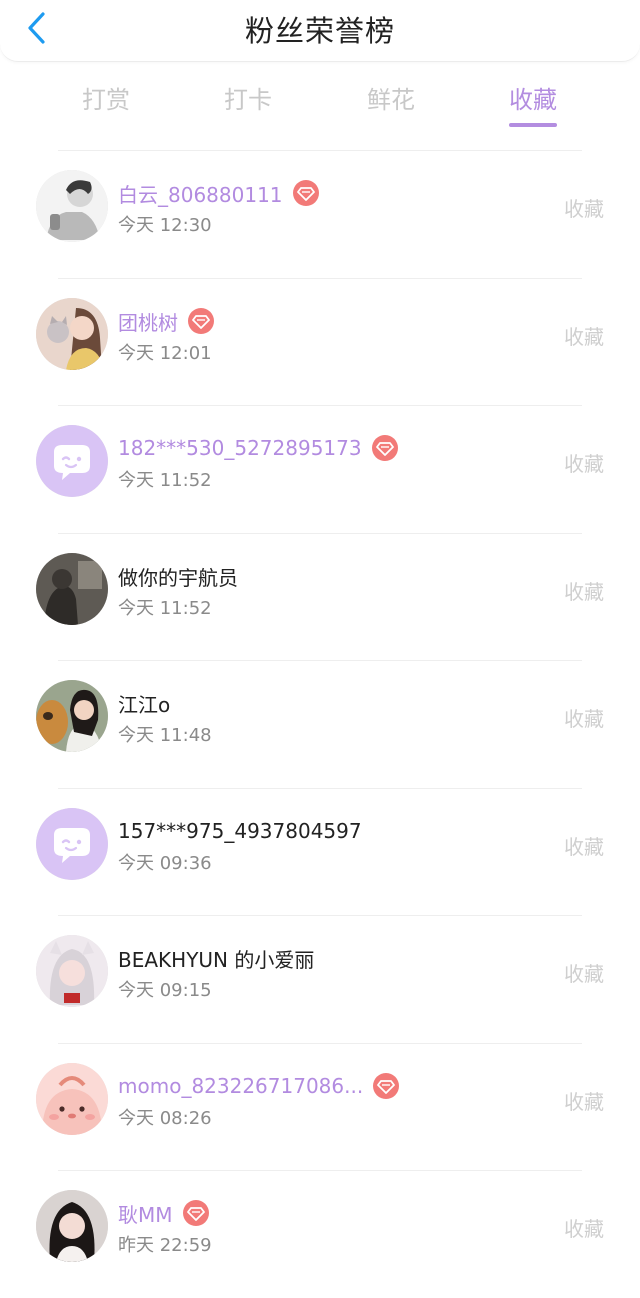  I want to click on list-item: 江江o 今天 11:48 收藏, so click(320, 724).